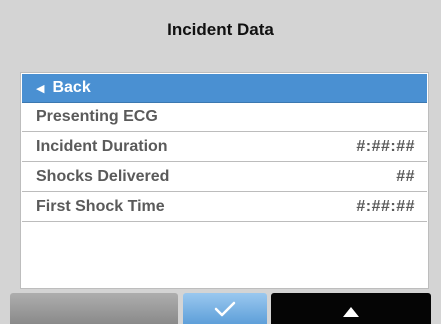 The width and height of the screenshot is (441, 324). What do you see at coordinates (71, 87) in the screenshot?
I see `back-label: Back` at bounding box center [71, 87].